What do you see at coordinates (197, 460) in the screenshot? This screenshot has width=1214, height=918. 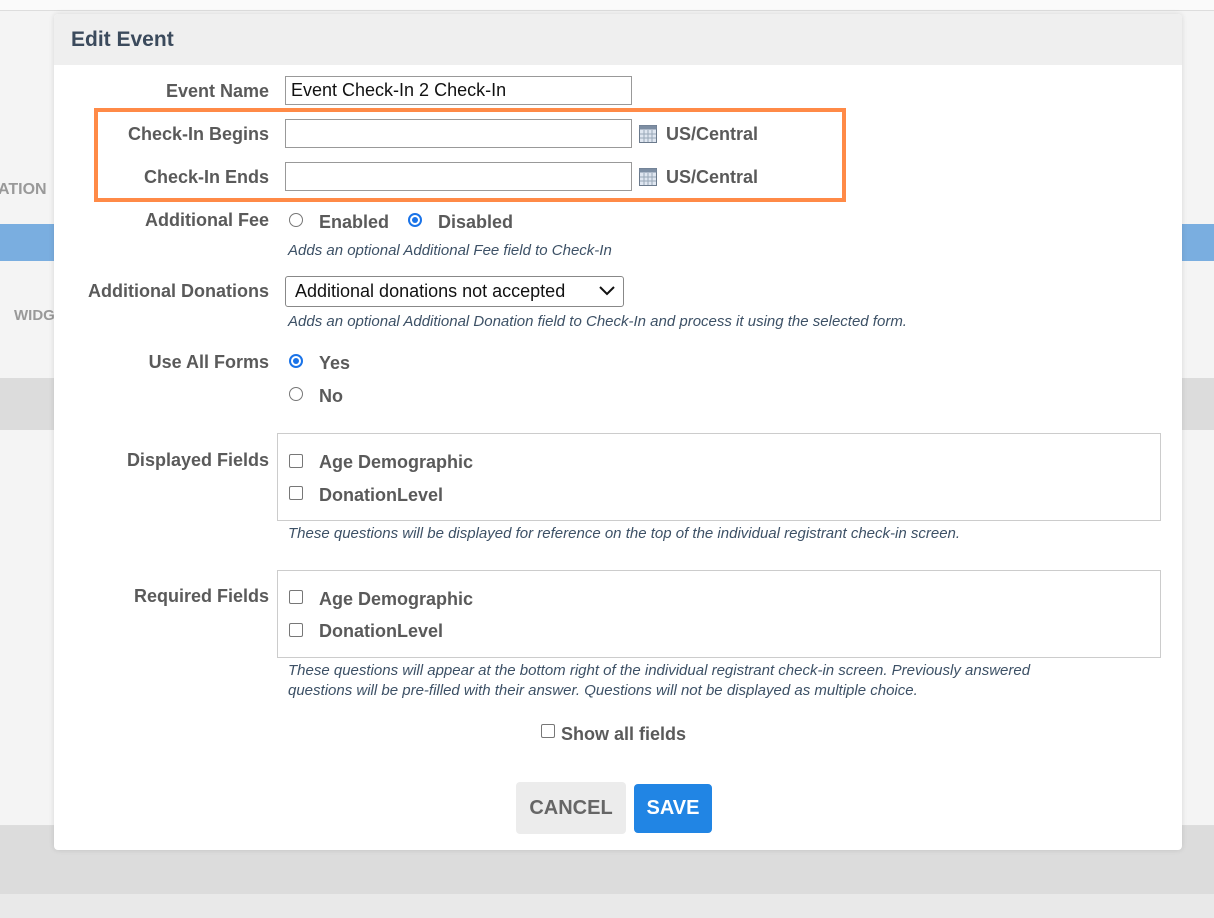 I see `displayed-fields-label: Displayed Fields` at bounding box center [197, 460].